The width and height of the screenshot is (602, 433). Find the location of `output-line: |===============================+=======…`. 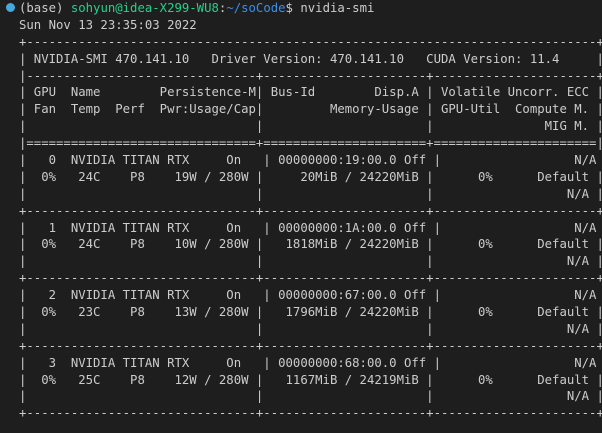

output-line: |===============================+=======… is located at coordinates (310, 143).